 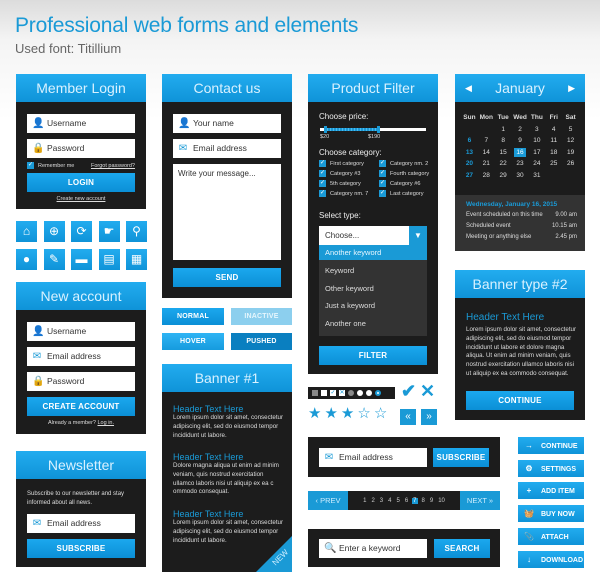 What do you see at coordinates (521, 226) in the screenshot?
I see `event-item: Scheduled event 10.15 am` at bounding box center [521, 226].